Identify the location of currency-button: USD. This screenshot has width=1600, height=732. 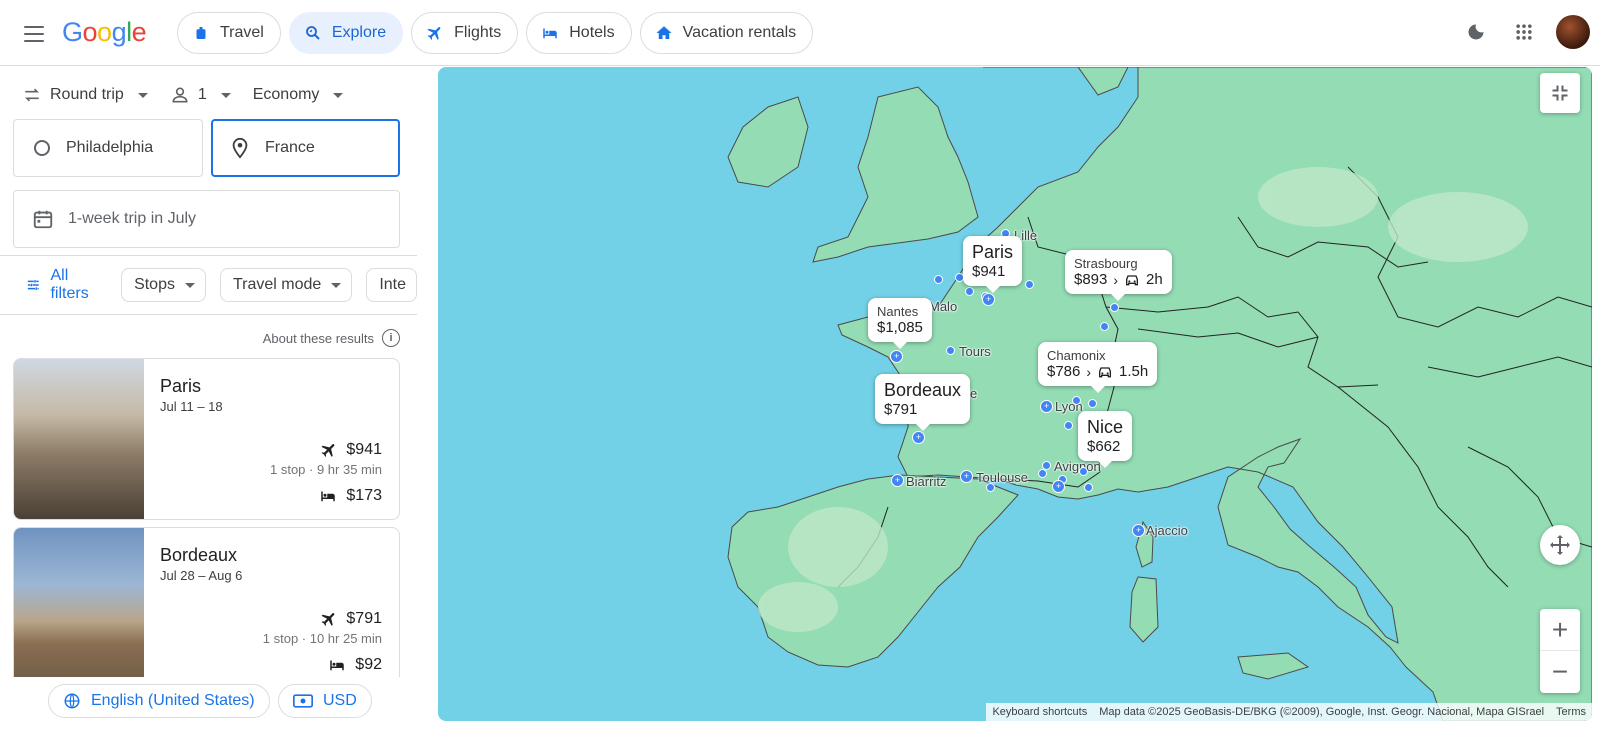
(325, 701).